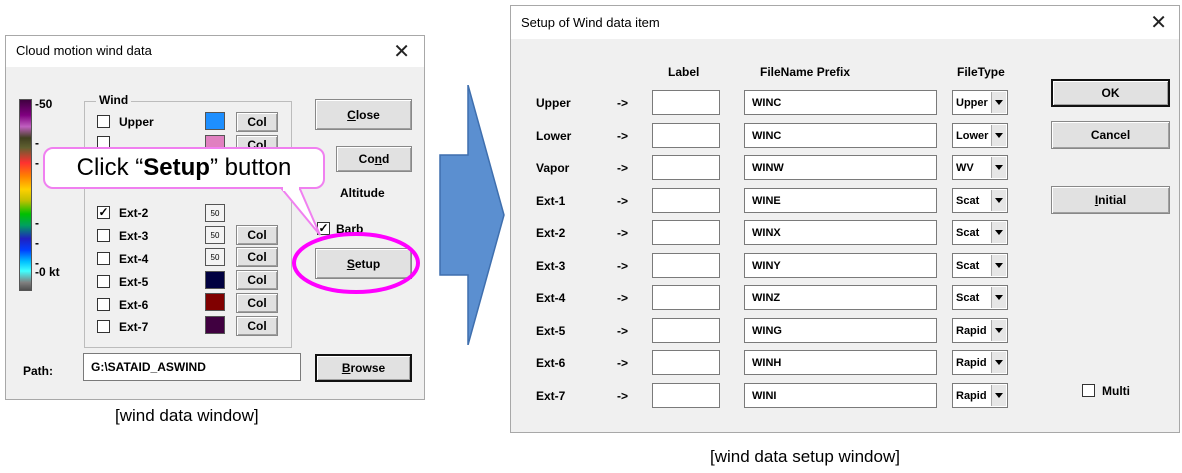 This screenshot has width=1182, height=473. Describe the element at coordinates (551, 266) in the screenshot. I see `row-name: Ext-3` at that location.